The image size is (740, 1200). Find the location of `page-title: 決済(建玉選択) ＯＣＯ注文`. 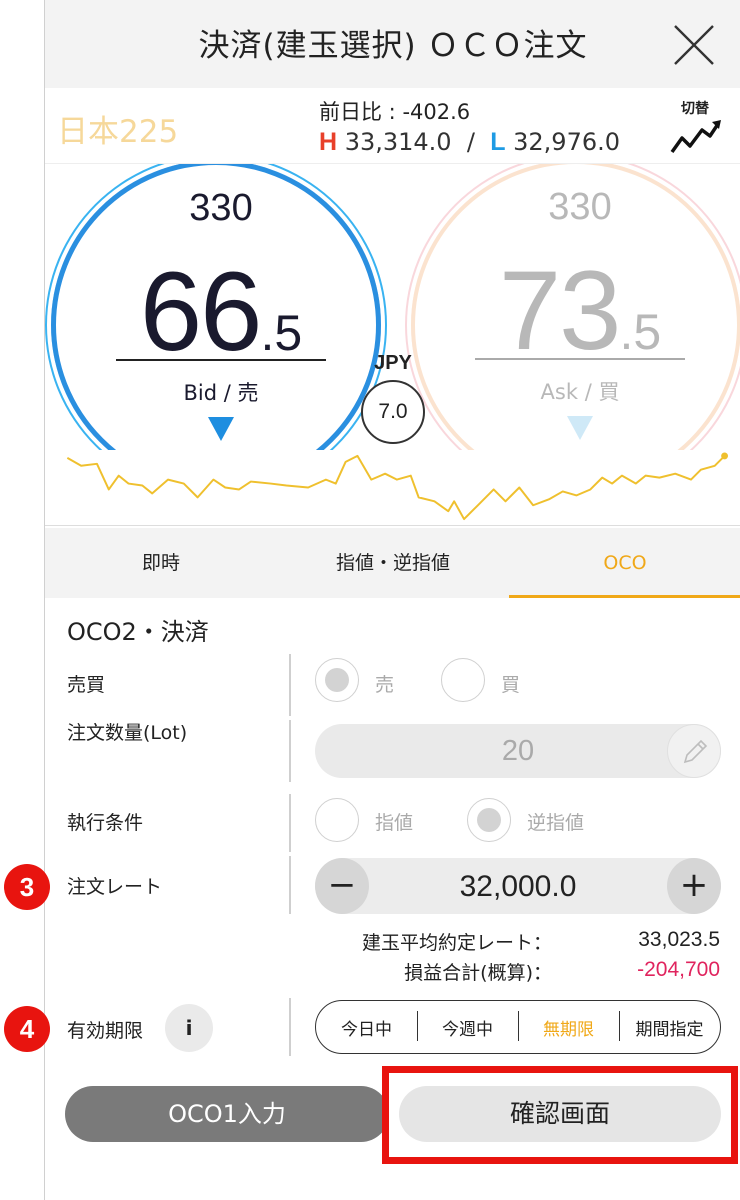

page-title: 決済(建玉選択) ＯＣＯ注文 is located at coordinates (393, 46).